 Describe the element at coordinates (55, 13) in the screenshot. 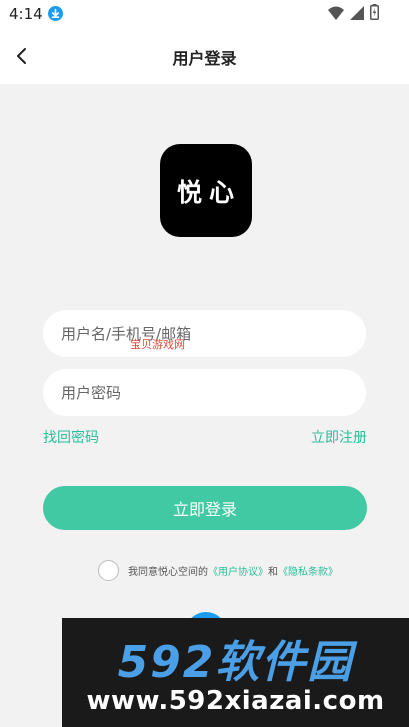

I see `download-icon` at that location.